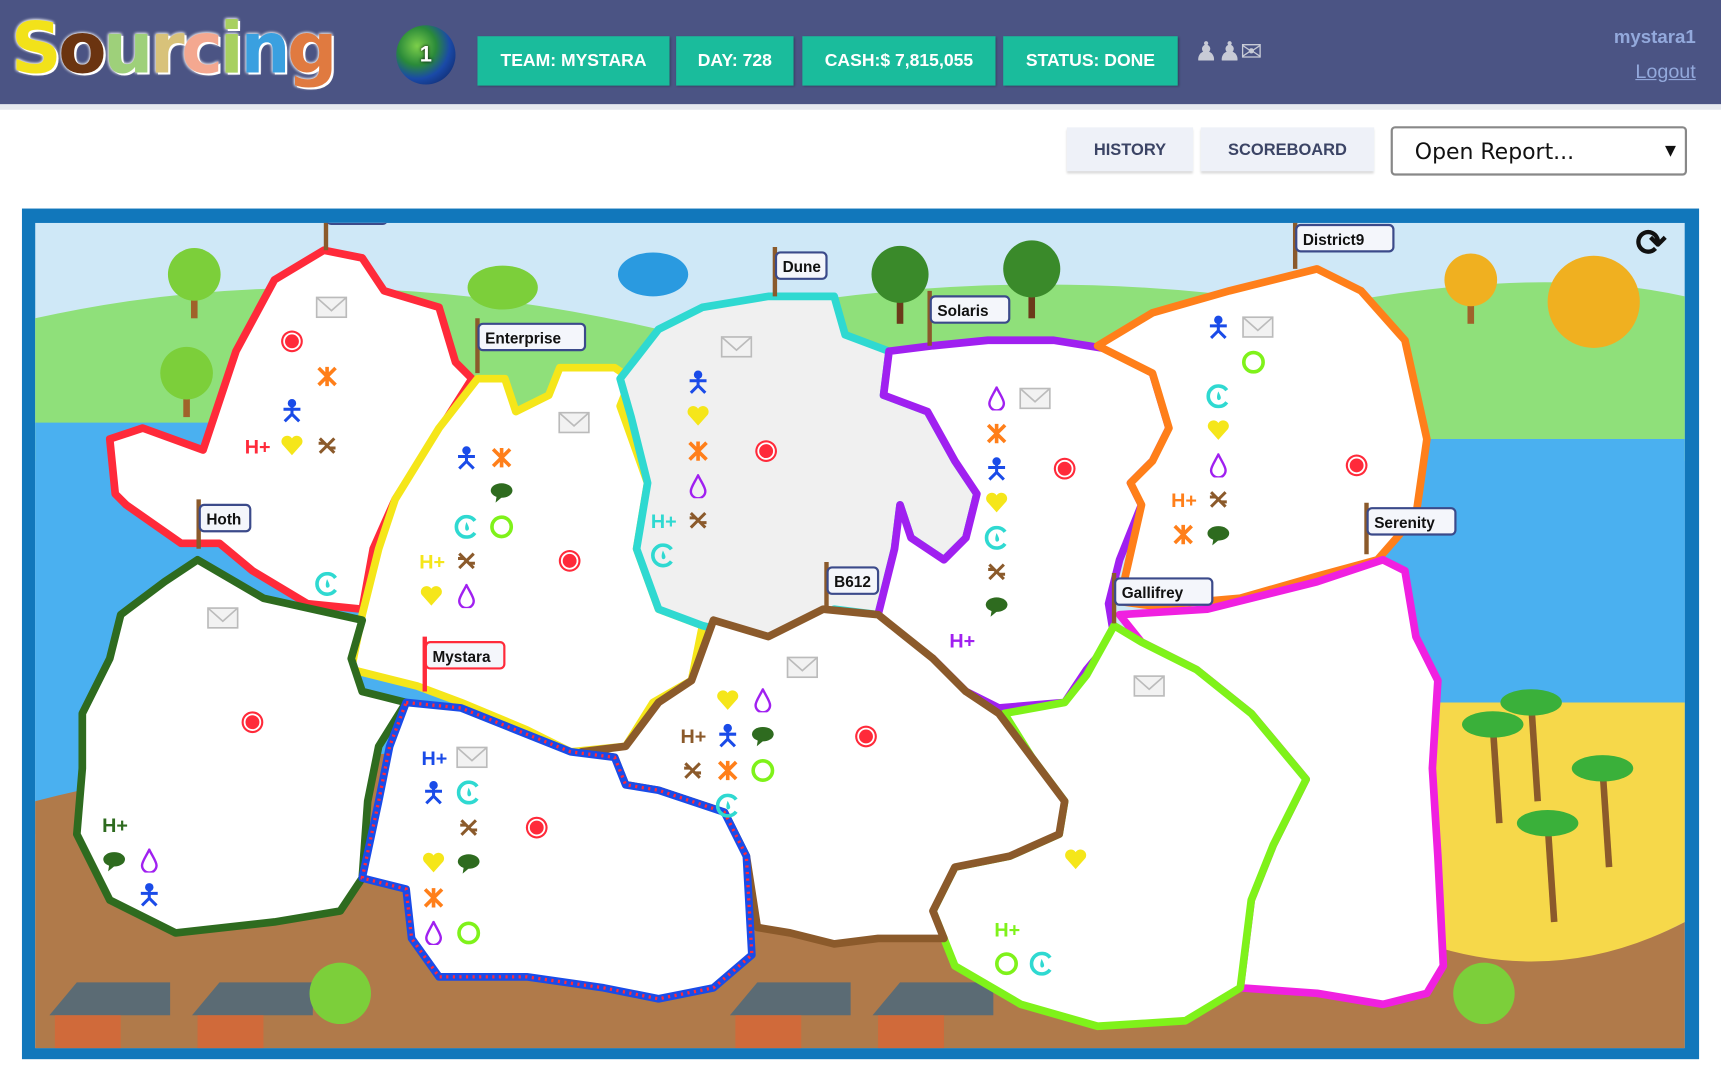 The width and height of the screenshot is (1721, 1070). What do you see at coordinates (523, 339) in the screenshot?
I see `flag-label: Enterprise` at bounding box center [523, 339].